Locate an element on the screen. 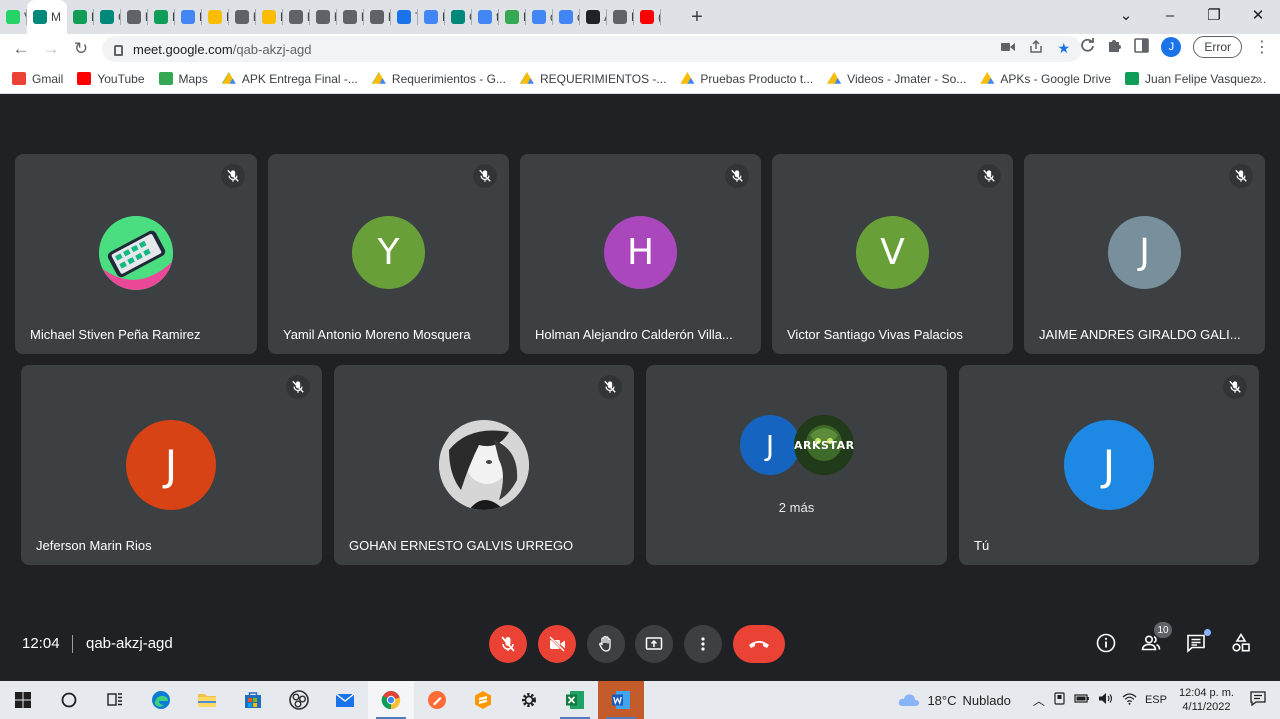 The height and width of the screenshot is (719, 1280). present-screen-button is located at coordinates (654, 644).